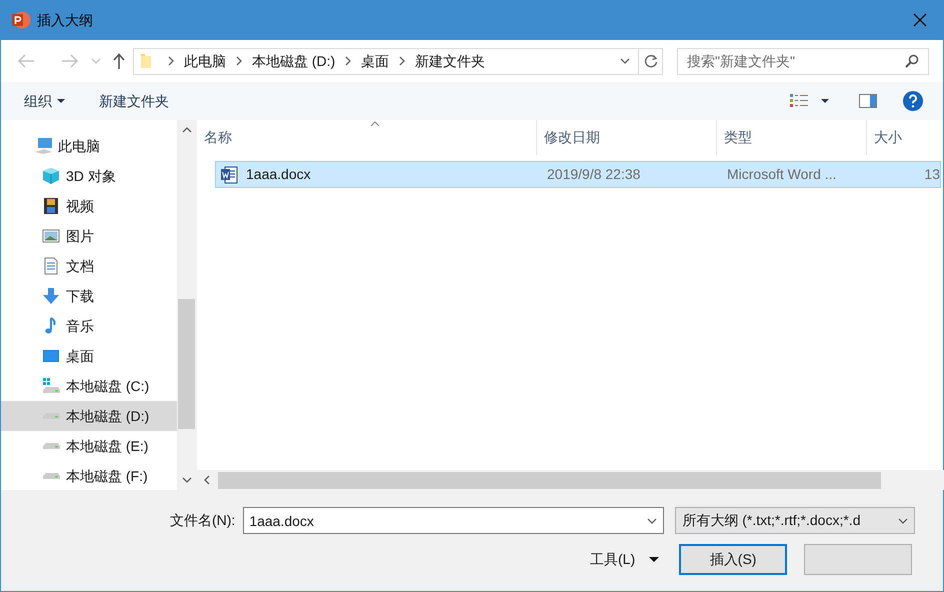 This screenshot has width=944, height=592. Describe the element at coordinates (65, 20) in the screenshot. I see `window-title: 插入大纲` at that location.